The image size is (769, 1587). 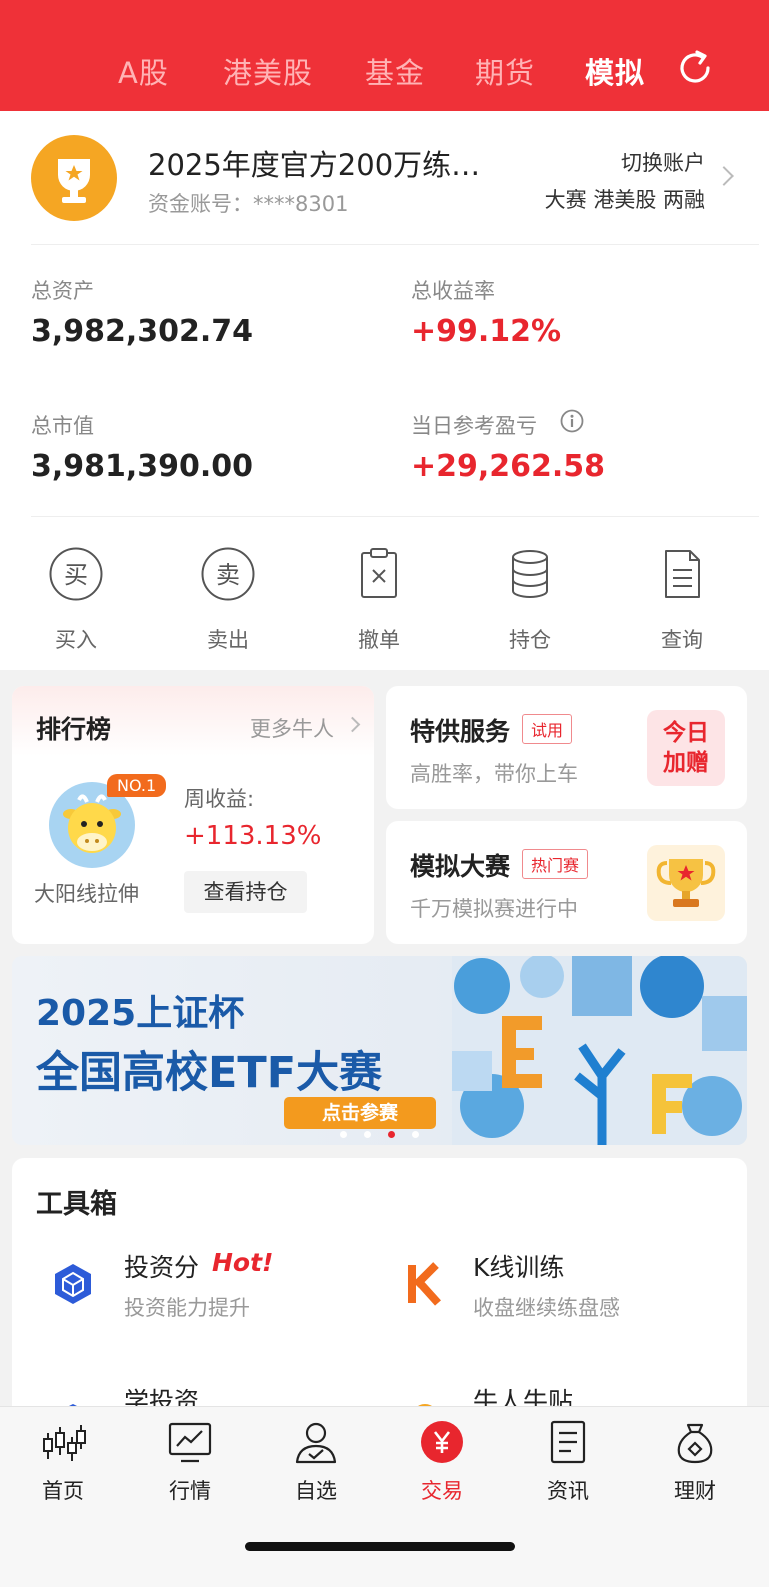 I want to click on carousel-dot-active, so click(x=391, y=1134).